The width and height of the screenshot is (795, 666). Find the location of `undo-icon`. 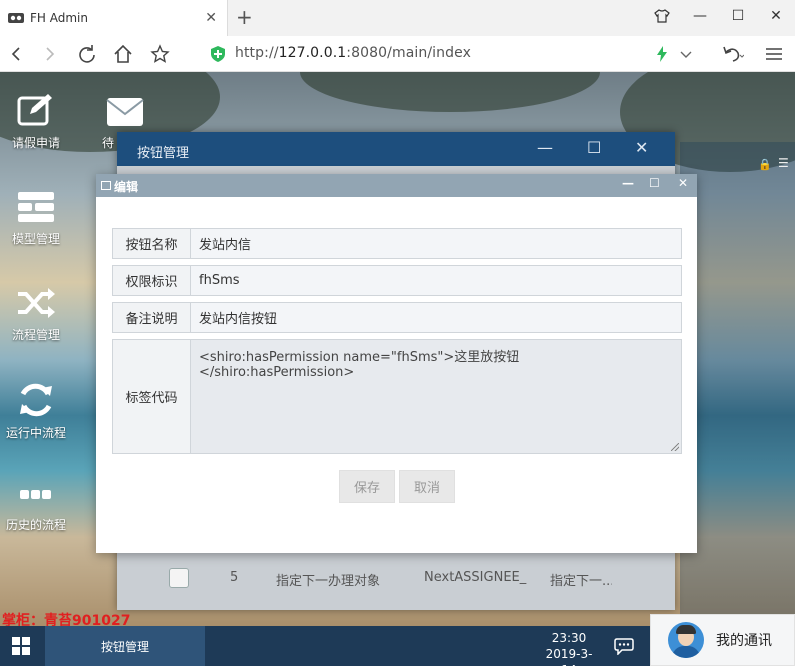

undo-icon is located at coordinates (733, 54).